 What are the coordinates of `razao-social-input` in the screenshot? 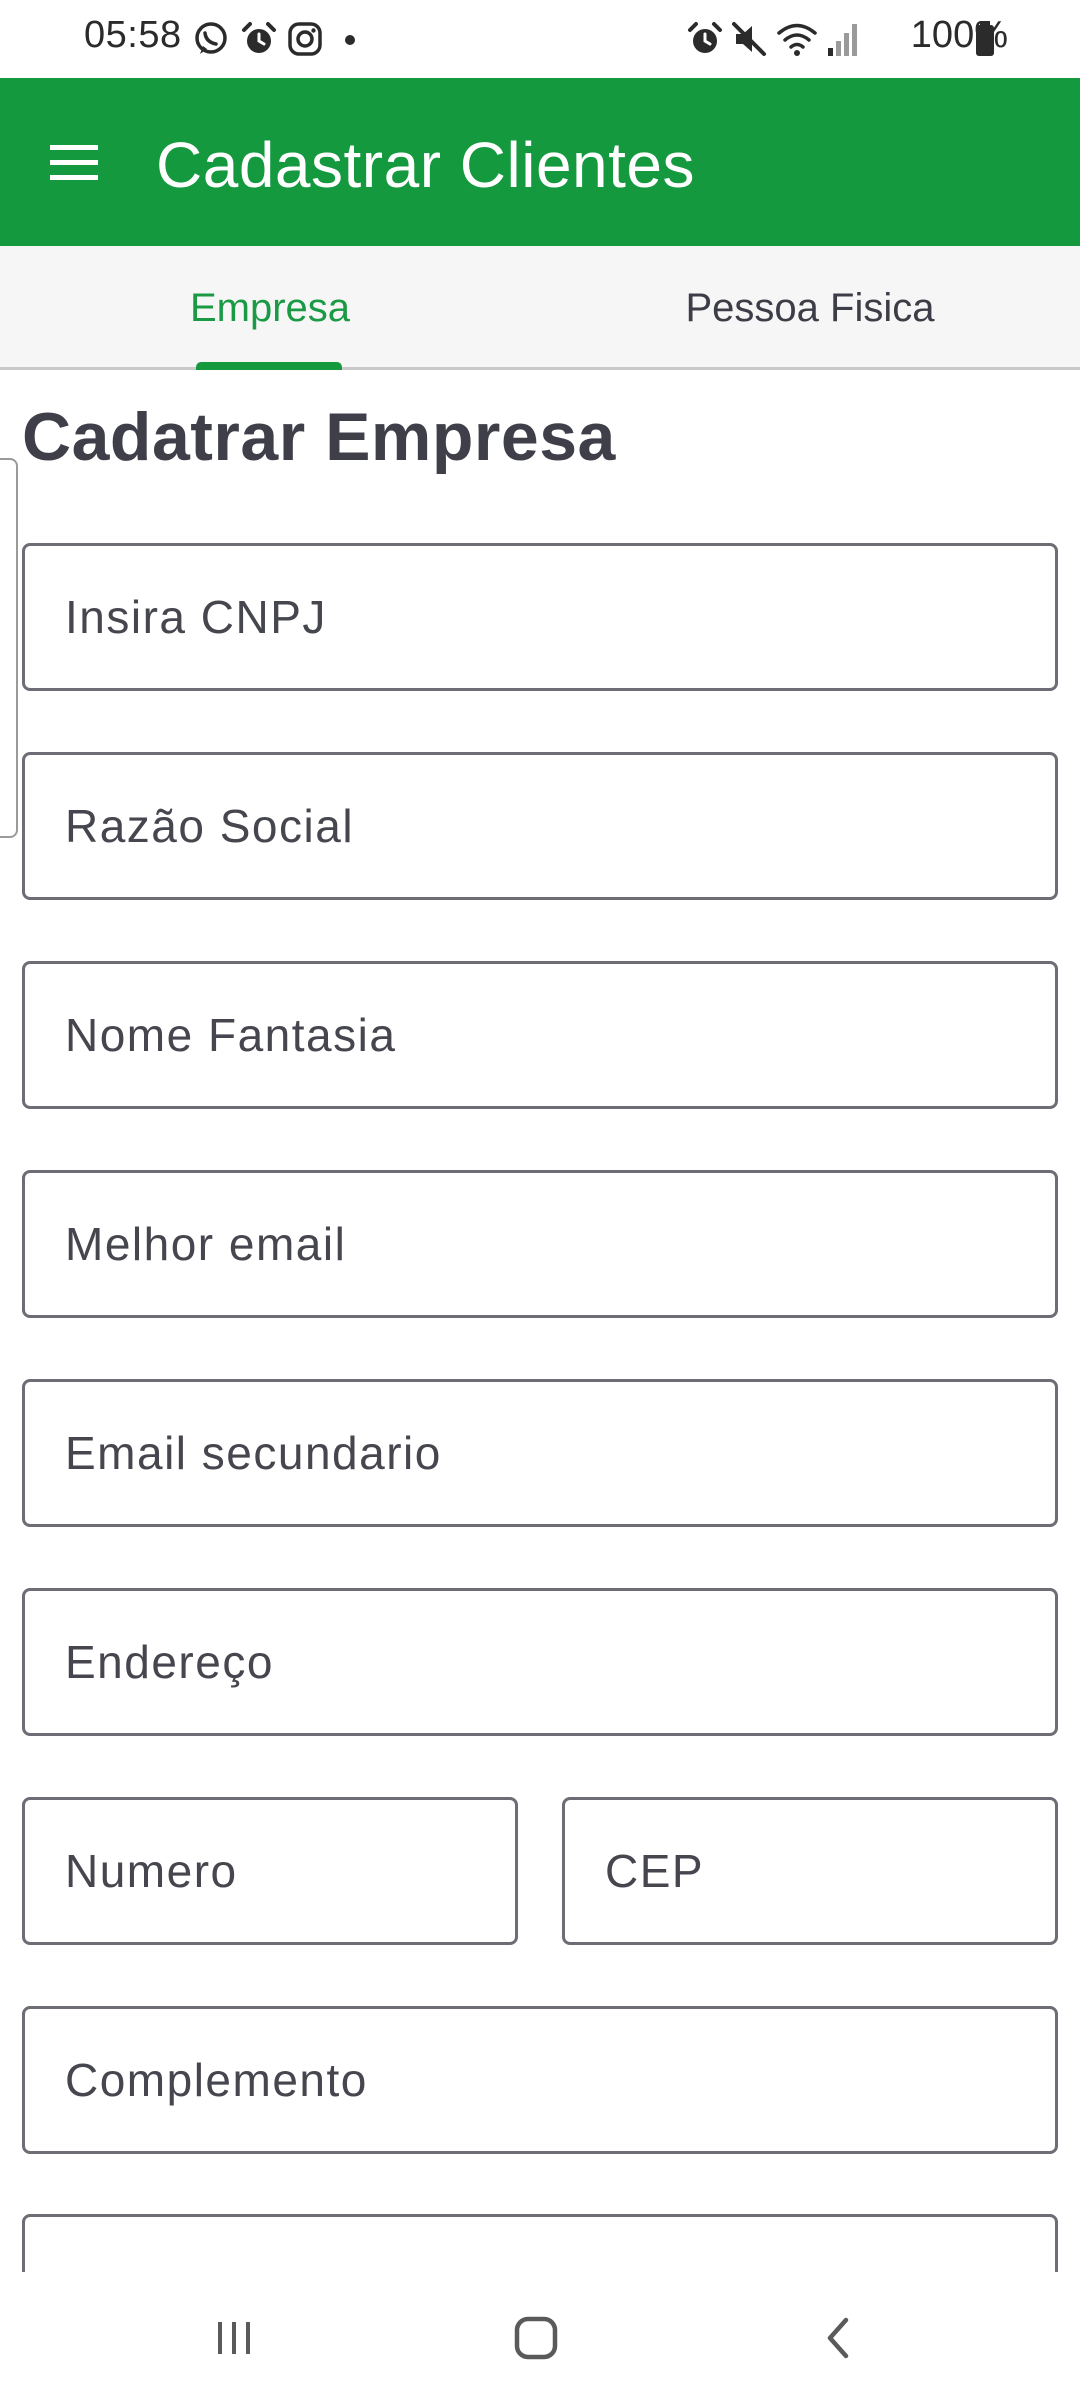 It's located at (540, 826).